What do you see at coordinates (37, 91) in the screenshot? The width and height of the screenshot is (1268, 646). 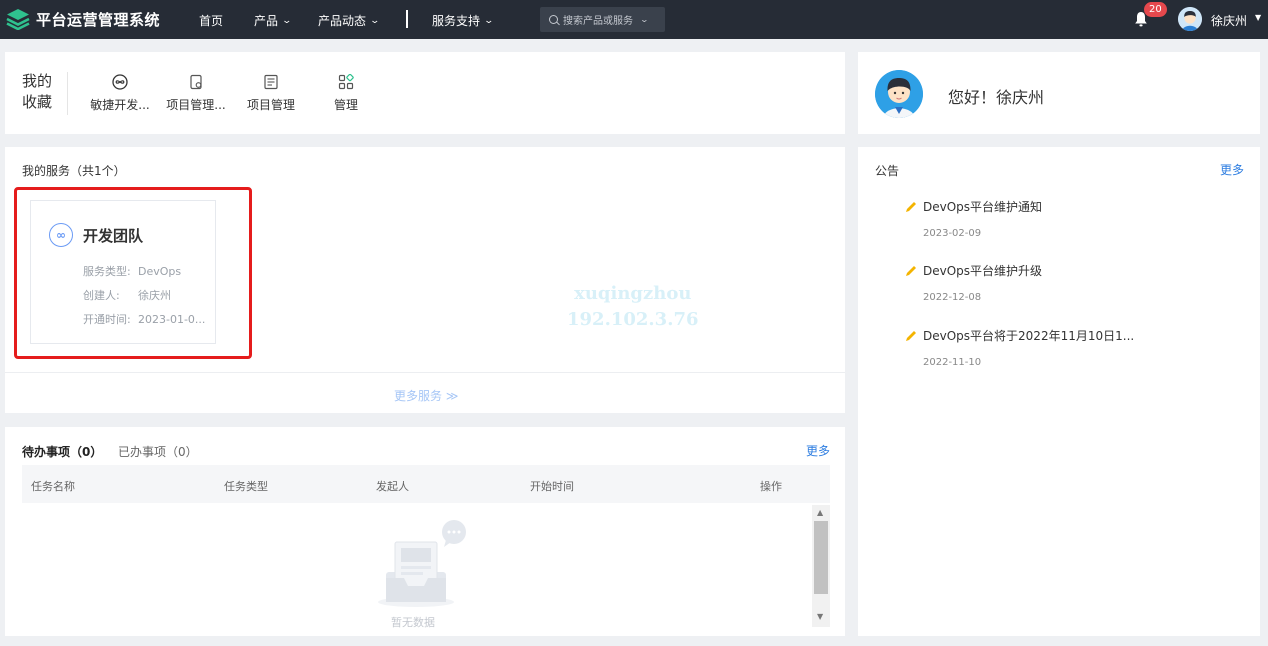 I see `favorites-title: 我的收藏` at bounding box center [37, 91].